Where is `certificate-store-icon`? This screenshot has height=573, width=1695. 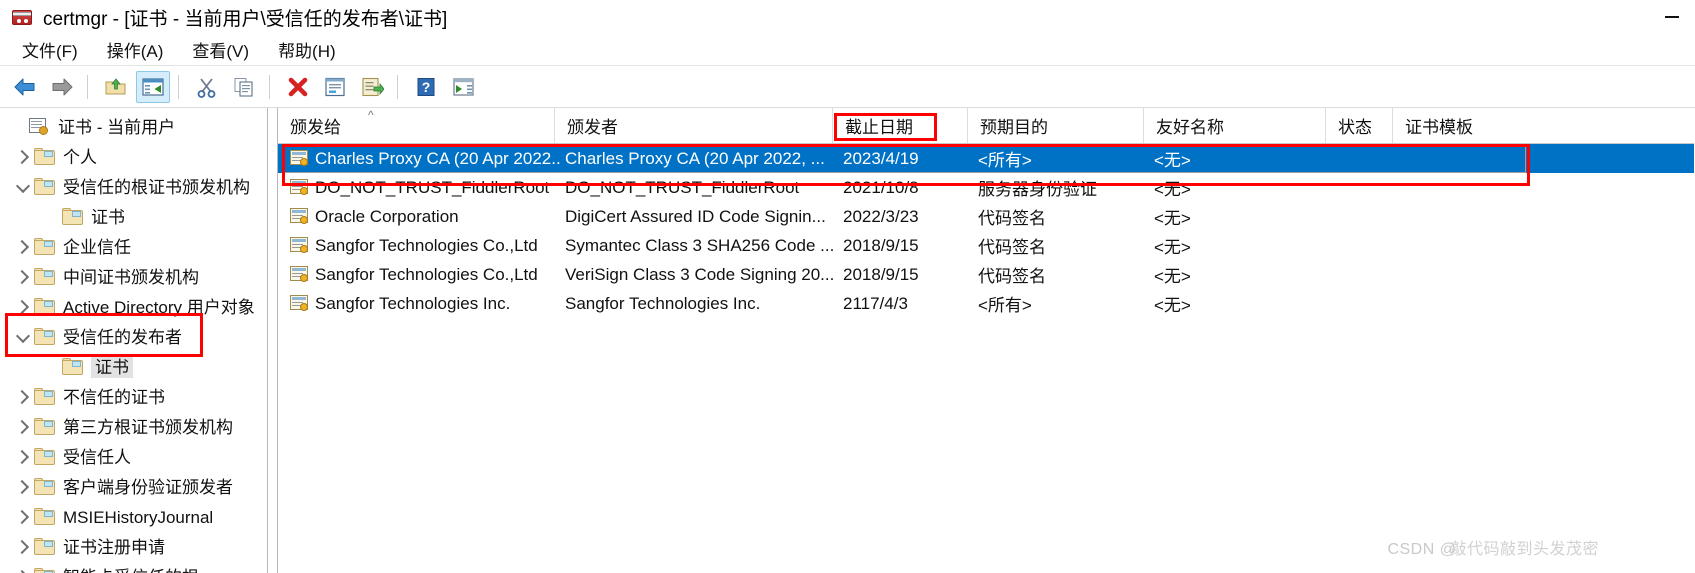
certificate-store-icon is located at coordinates (40, 127).